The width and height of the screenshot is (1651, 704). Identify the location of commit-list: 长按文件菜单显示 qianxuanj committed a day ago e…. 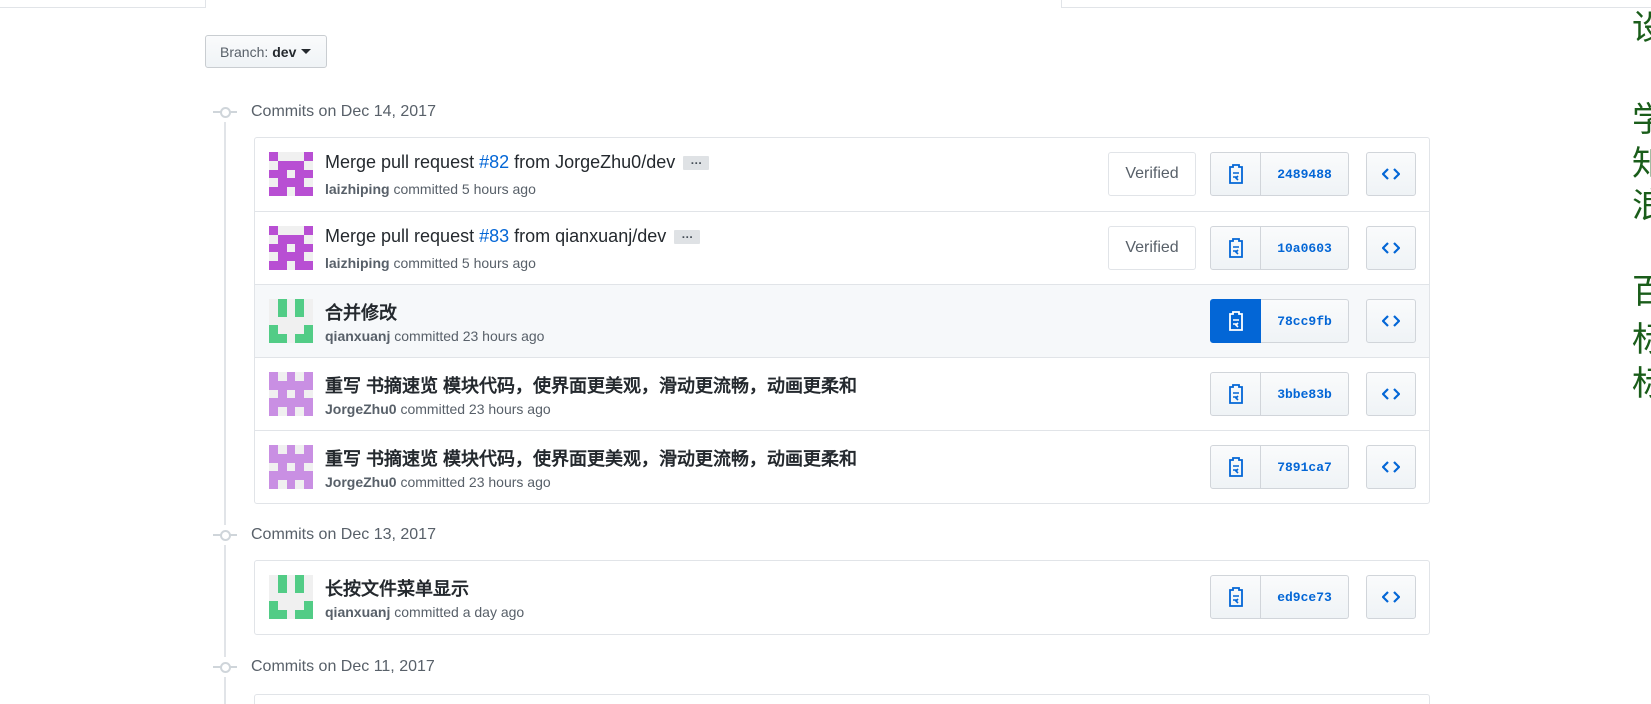
(842, 597).